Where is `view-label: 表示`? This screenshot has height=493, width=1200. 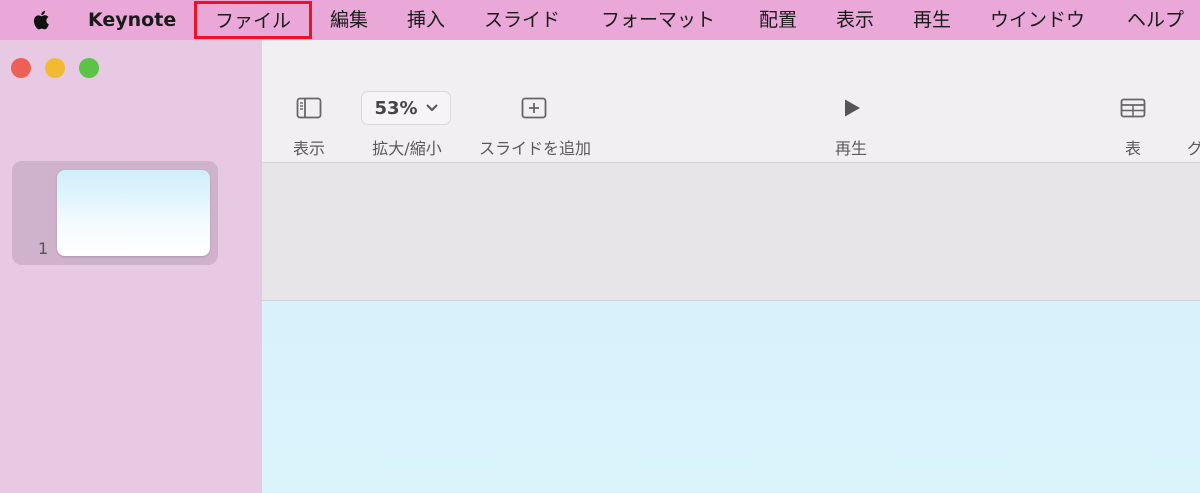
view-label: 表示 is located at coordinates (309, 148).